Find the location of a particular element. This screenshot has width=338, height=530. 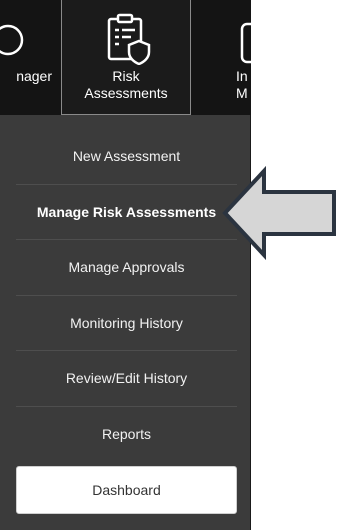

tab-manager-label: nager is located at coordinates (34, 76).